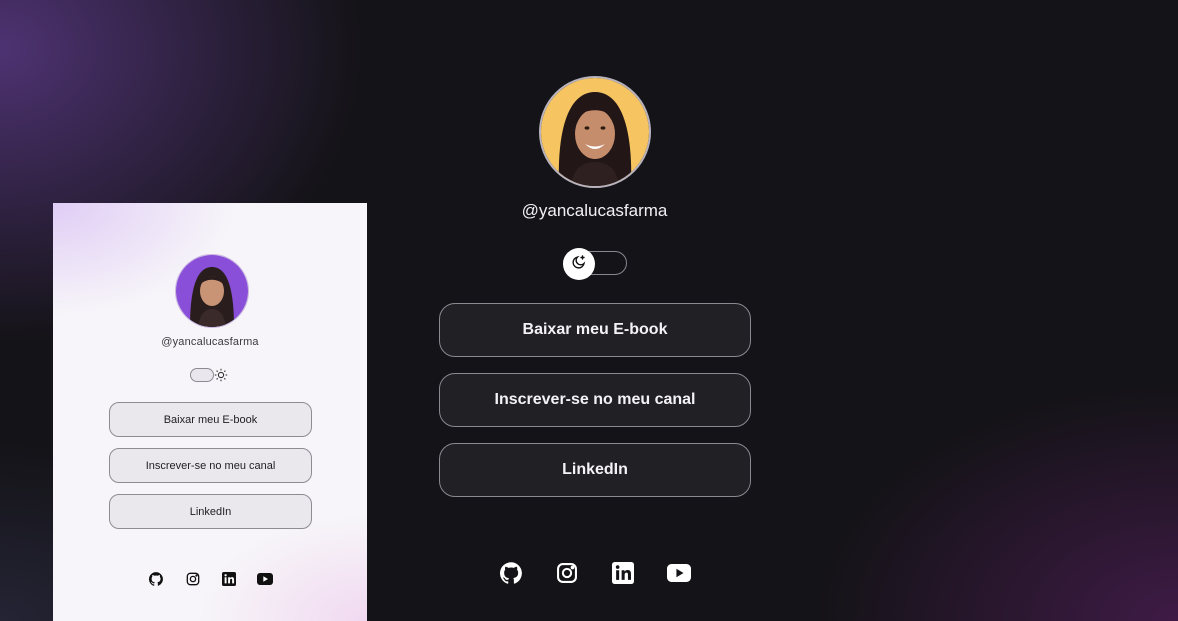 The height and width of the screenshot is (621, 1178). Describe the element at coordinates (221, 375) in the screenshot. I see `sun-icon` at that location.